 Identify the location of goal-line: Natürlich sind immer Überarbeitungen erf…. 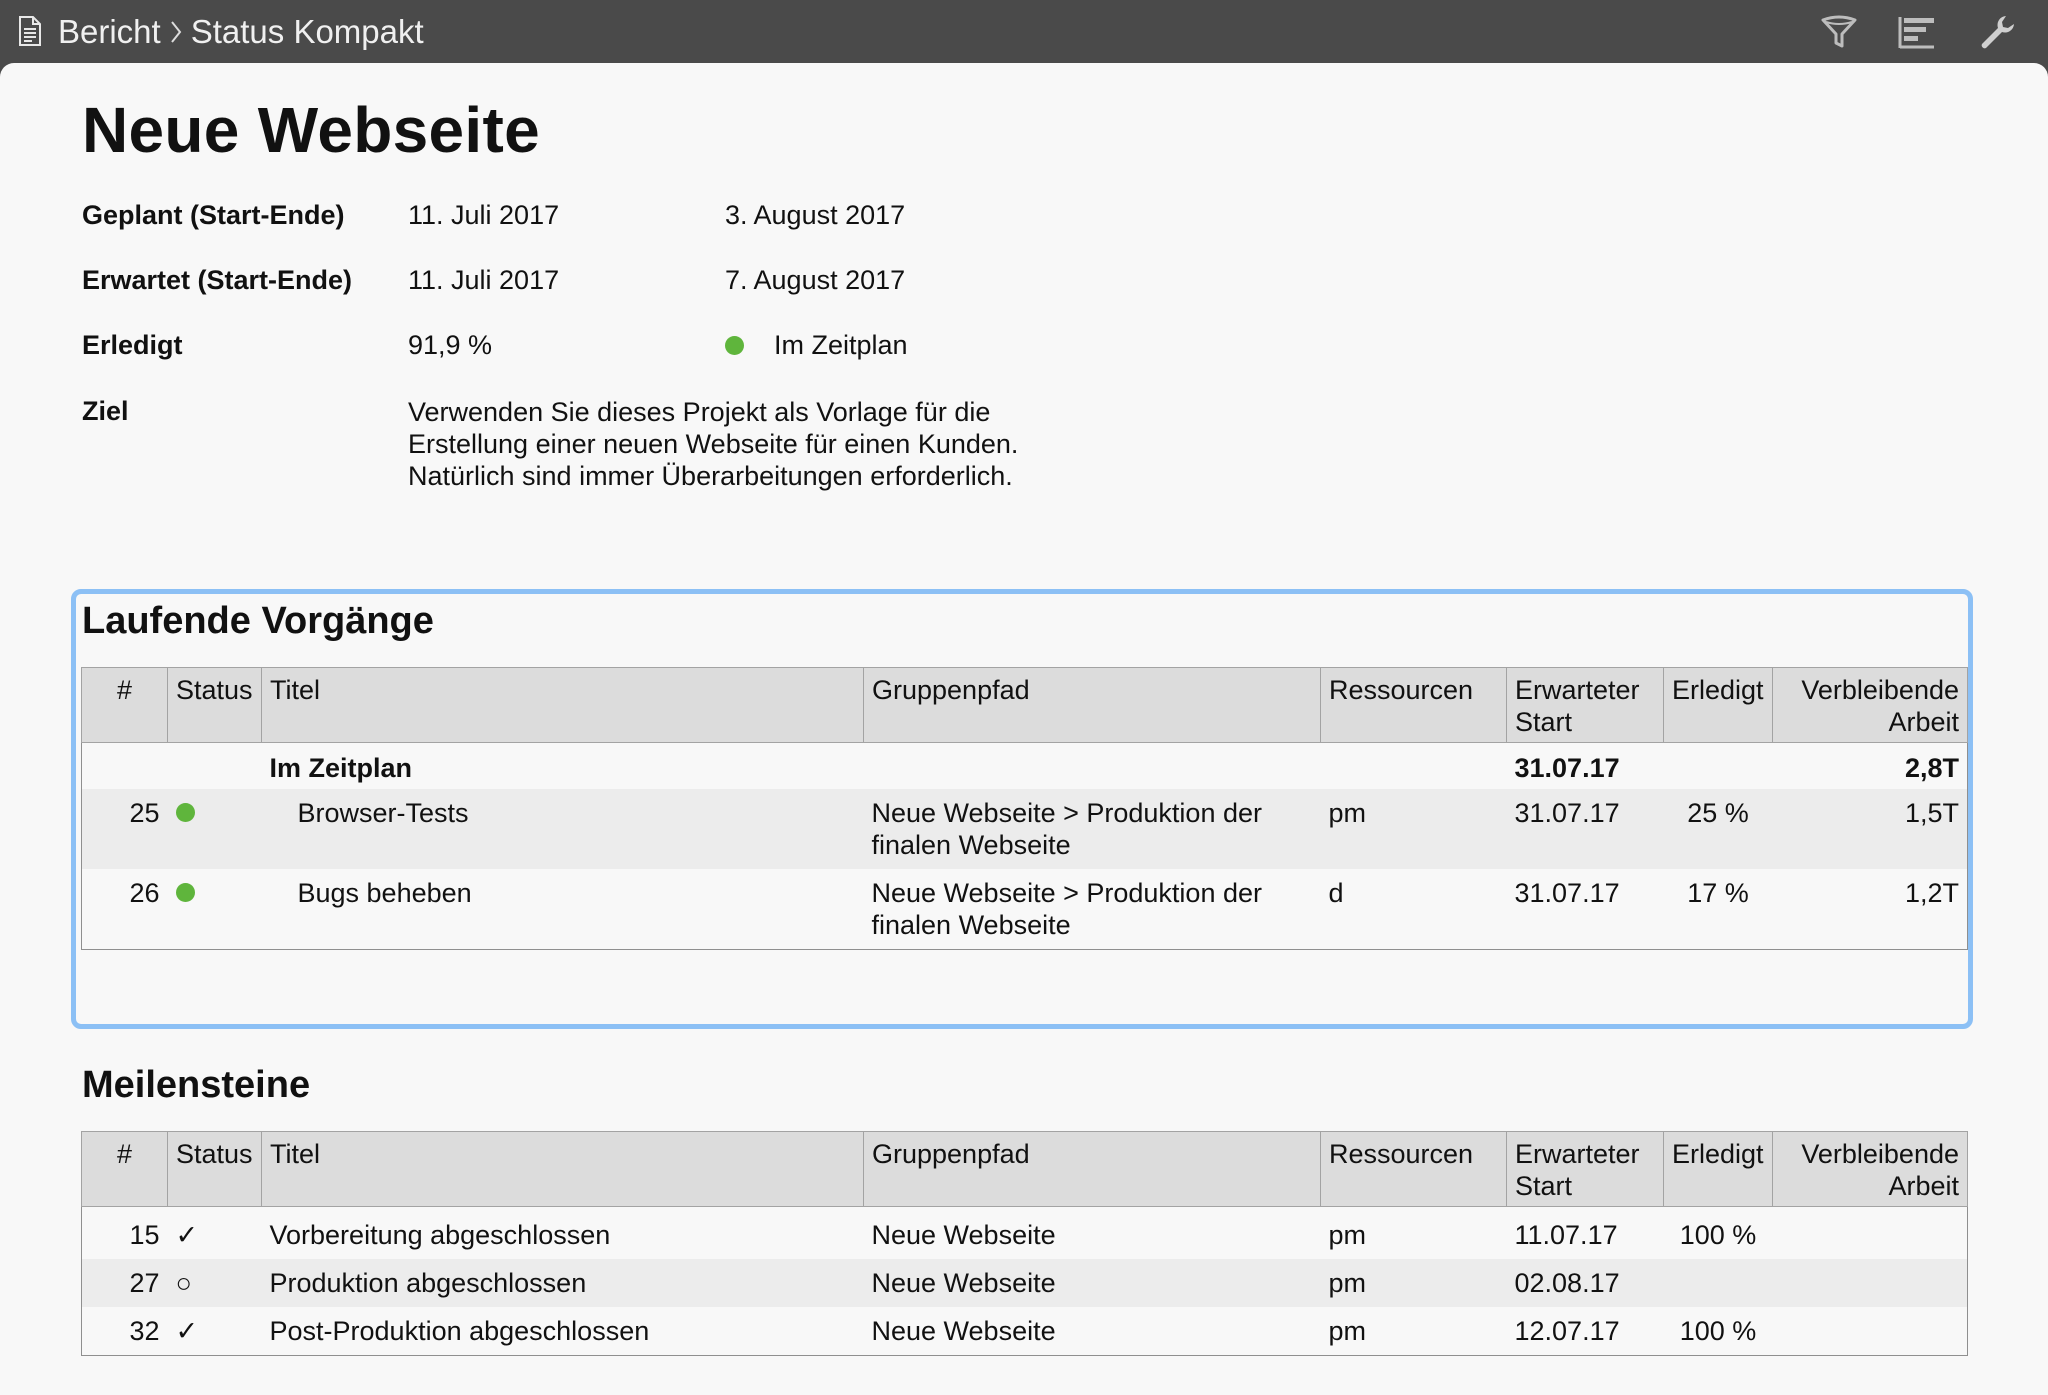
(710, 476).